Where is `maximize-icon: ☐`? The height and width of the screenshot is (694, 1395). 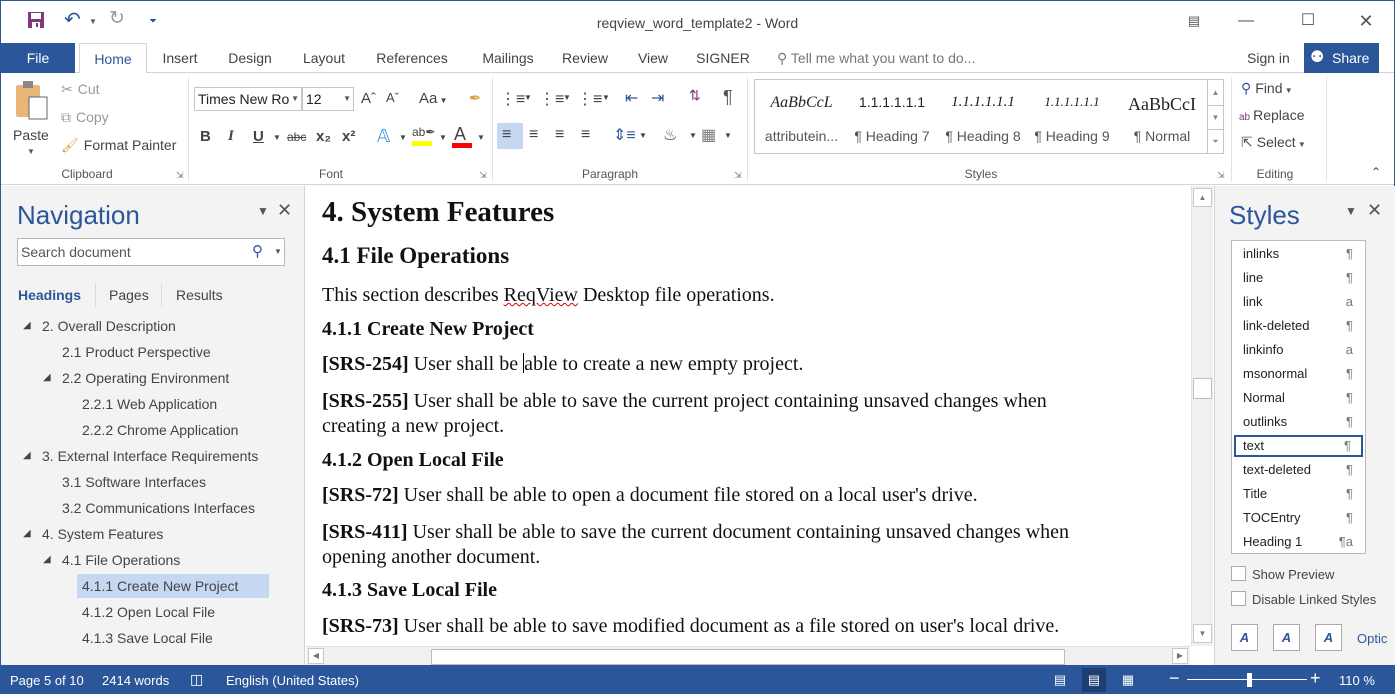
maximize-icon: ☐ is located at coordinates (1308, 21).